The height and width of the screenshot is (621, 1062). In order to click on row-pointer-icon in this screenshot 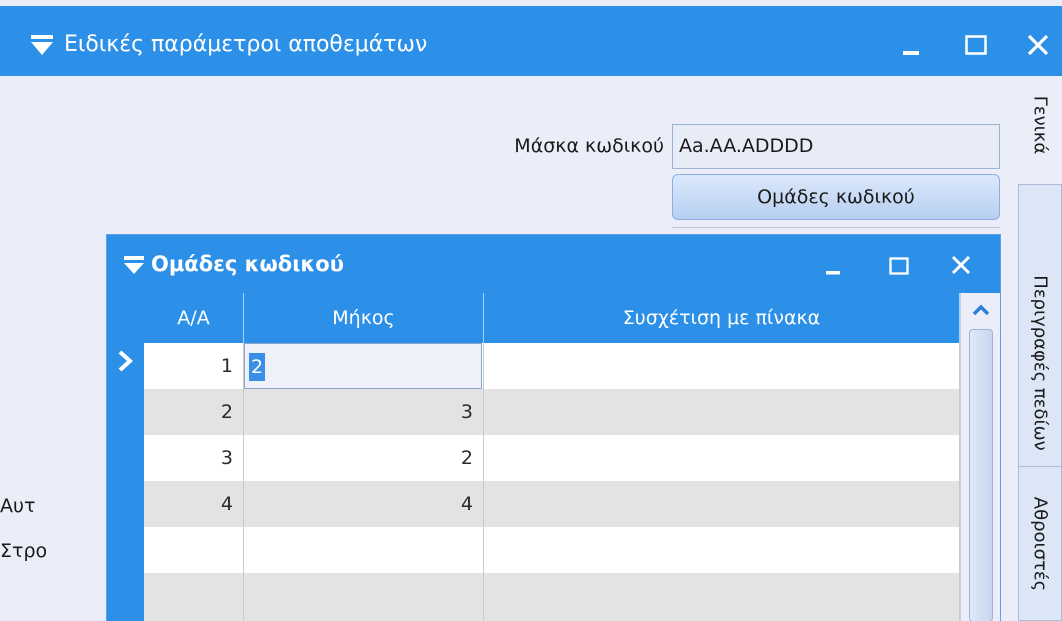, I will do `click(125, 361)`.